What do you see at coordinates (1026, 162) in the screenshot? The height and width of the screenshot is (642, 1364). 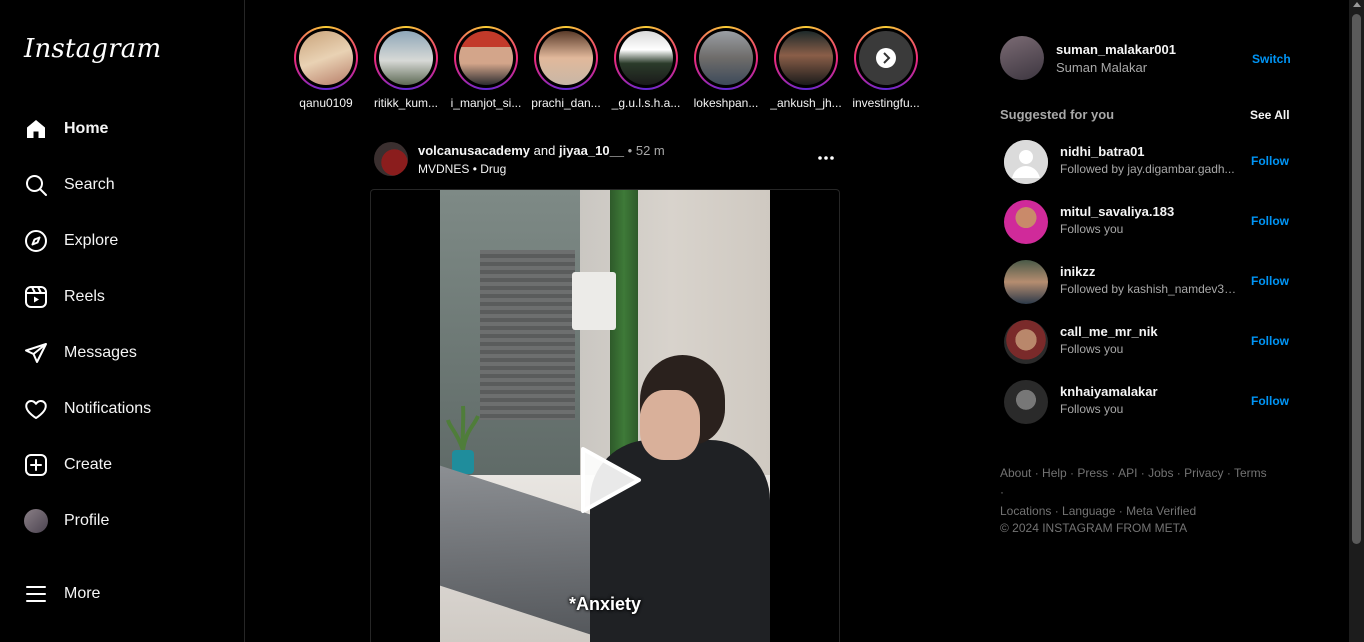 I see `default-avatar-icon` at bounding box center [1026, 162].